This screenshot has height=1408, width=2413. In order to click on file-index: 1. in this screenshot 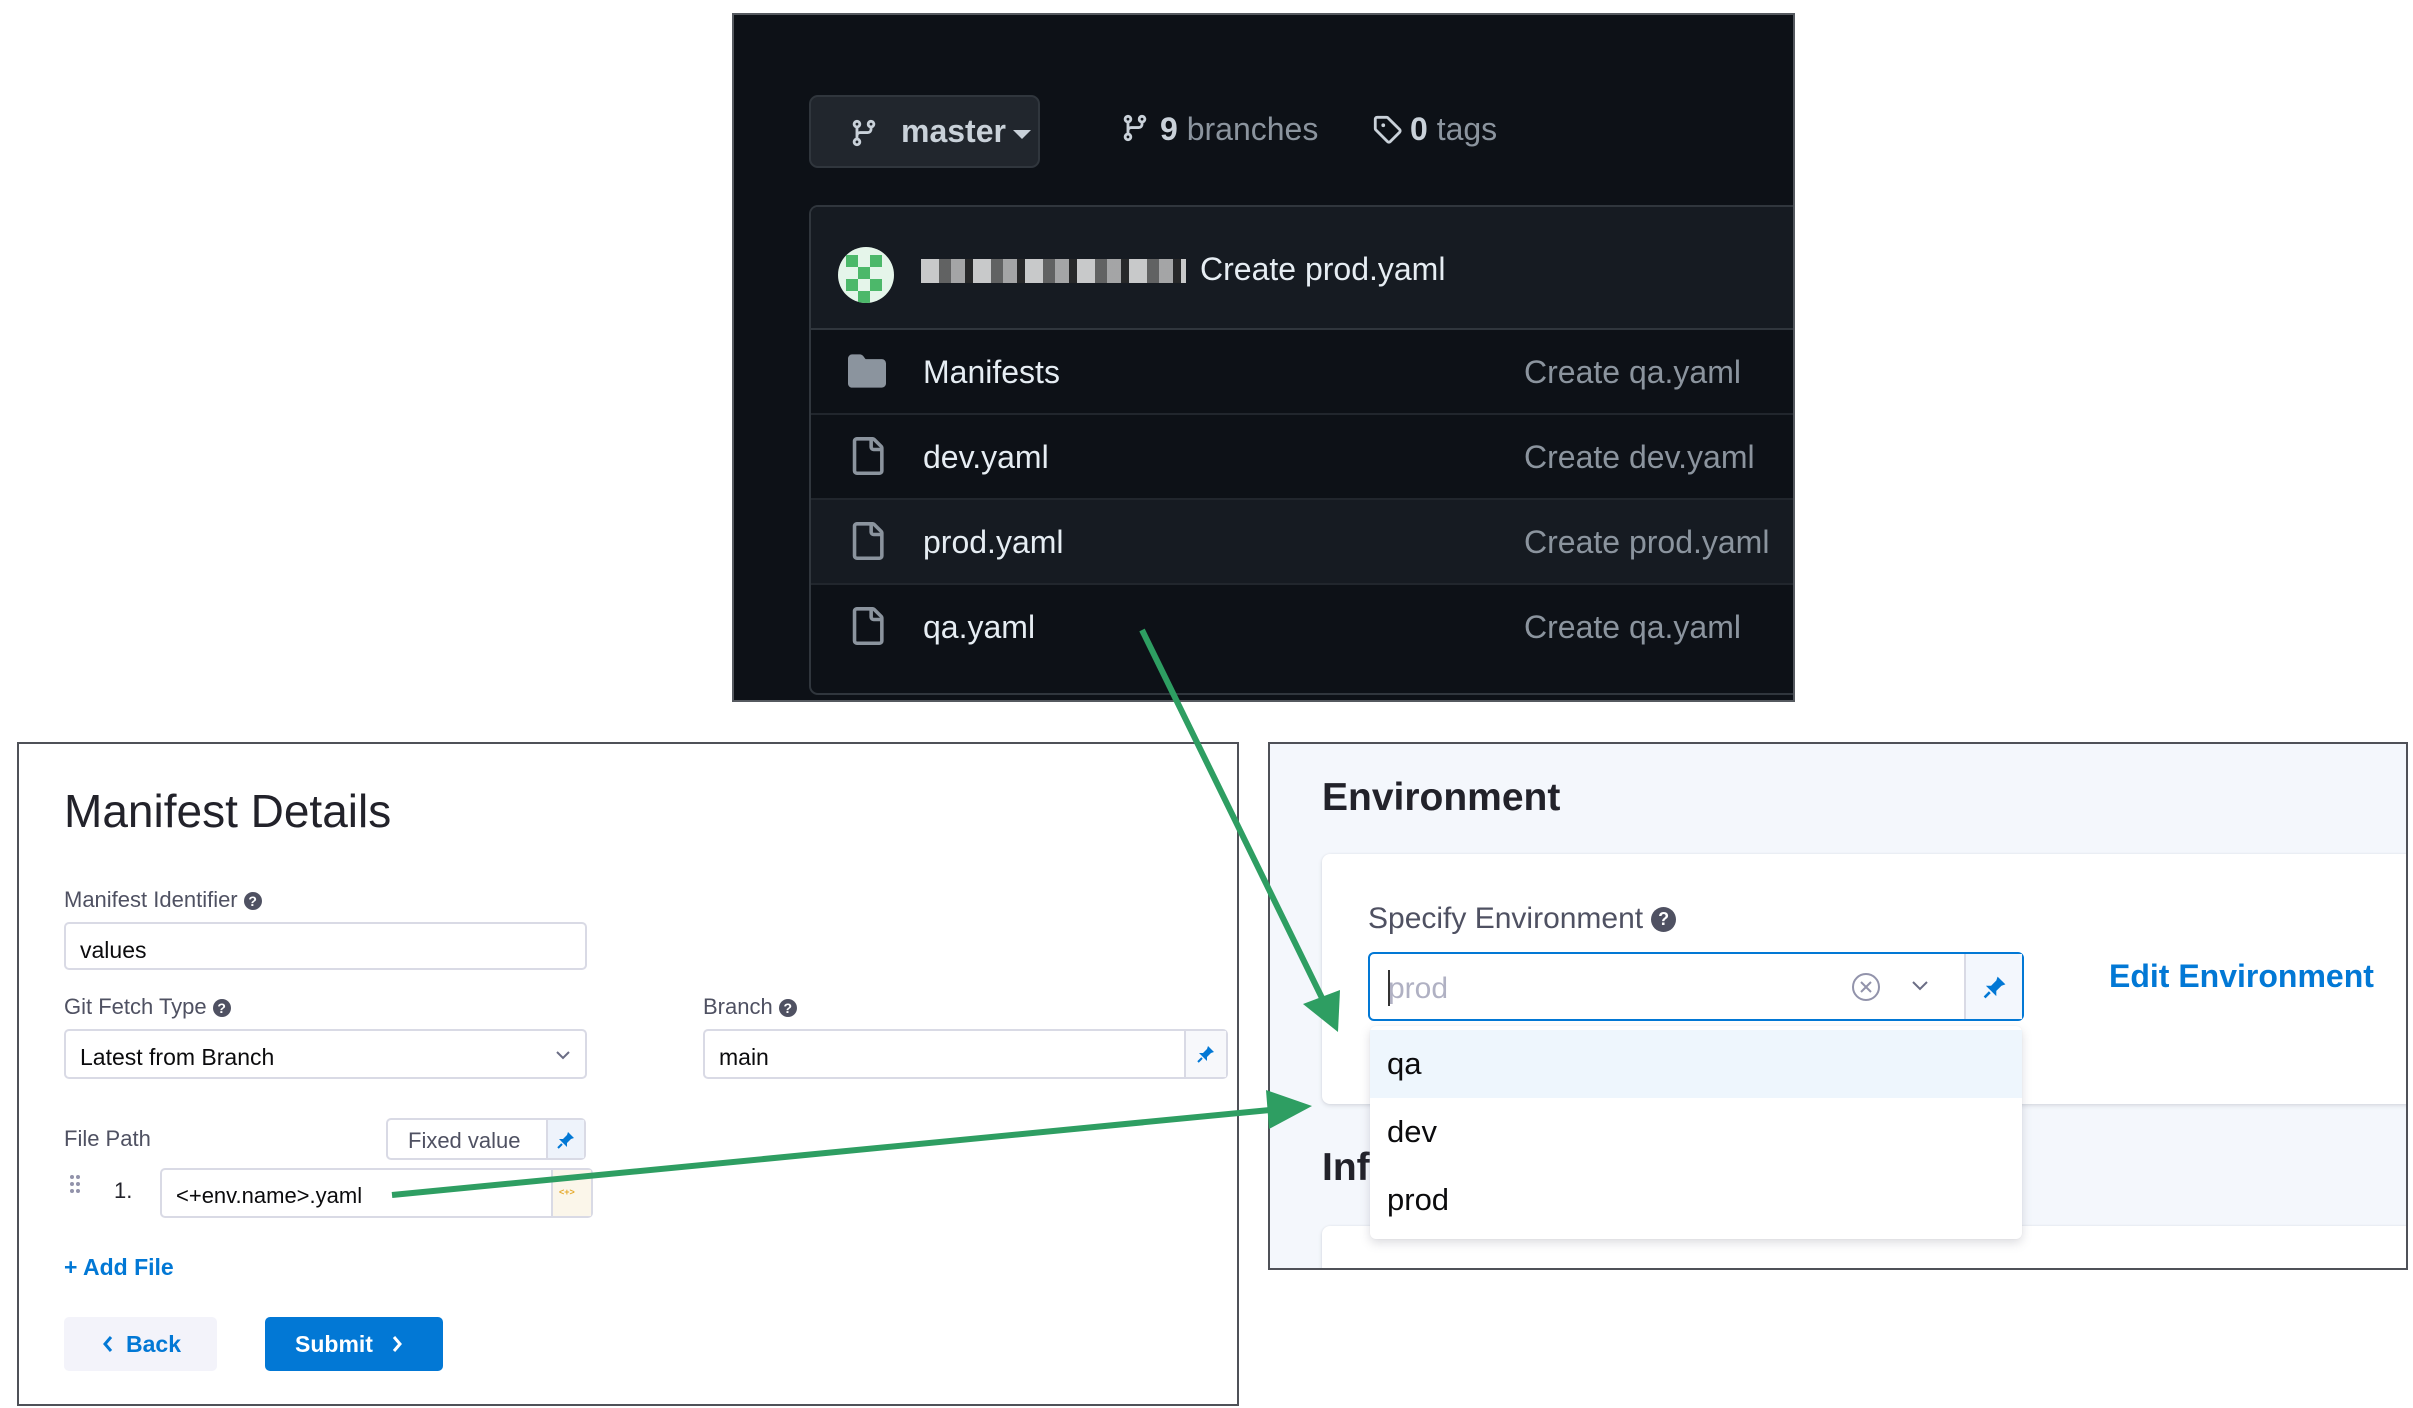, I will do `click(123, 1190)`.